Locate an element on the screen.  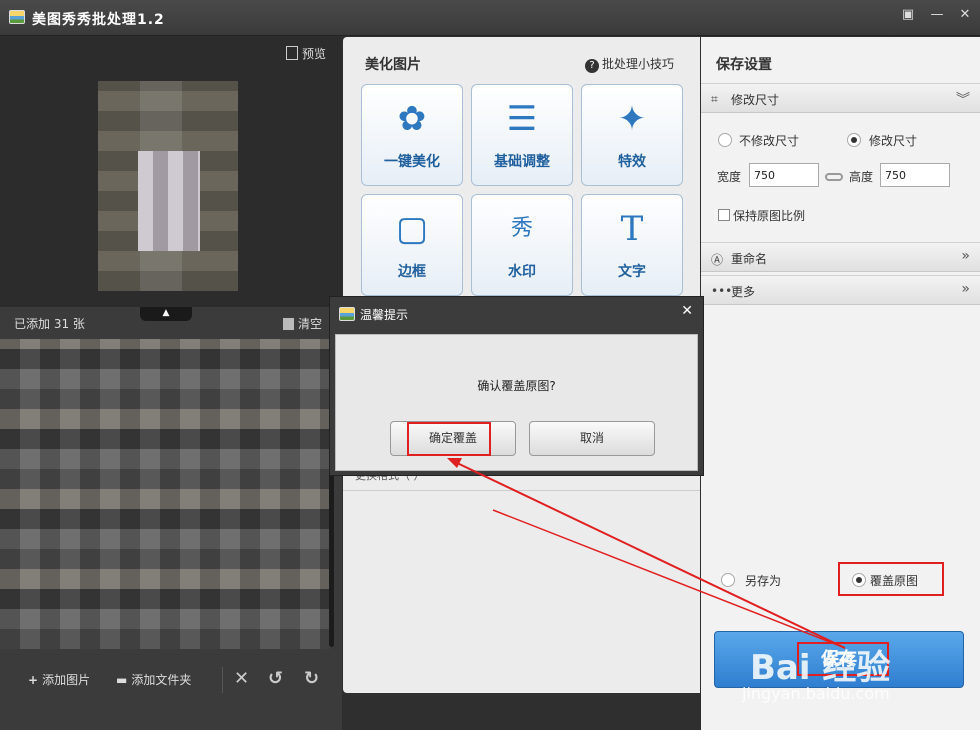
confirm-highlight is located at coordinates (449, 439).